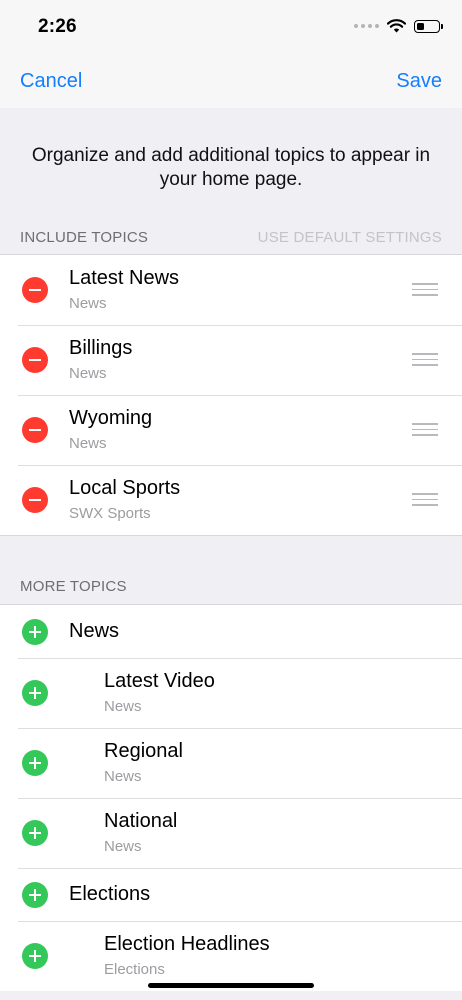 Image resolution: width=462 pixels, height=1000 pixels. I want to click on list-item: Latest News News, so click(231, 290).